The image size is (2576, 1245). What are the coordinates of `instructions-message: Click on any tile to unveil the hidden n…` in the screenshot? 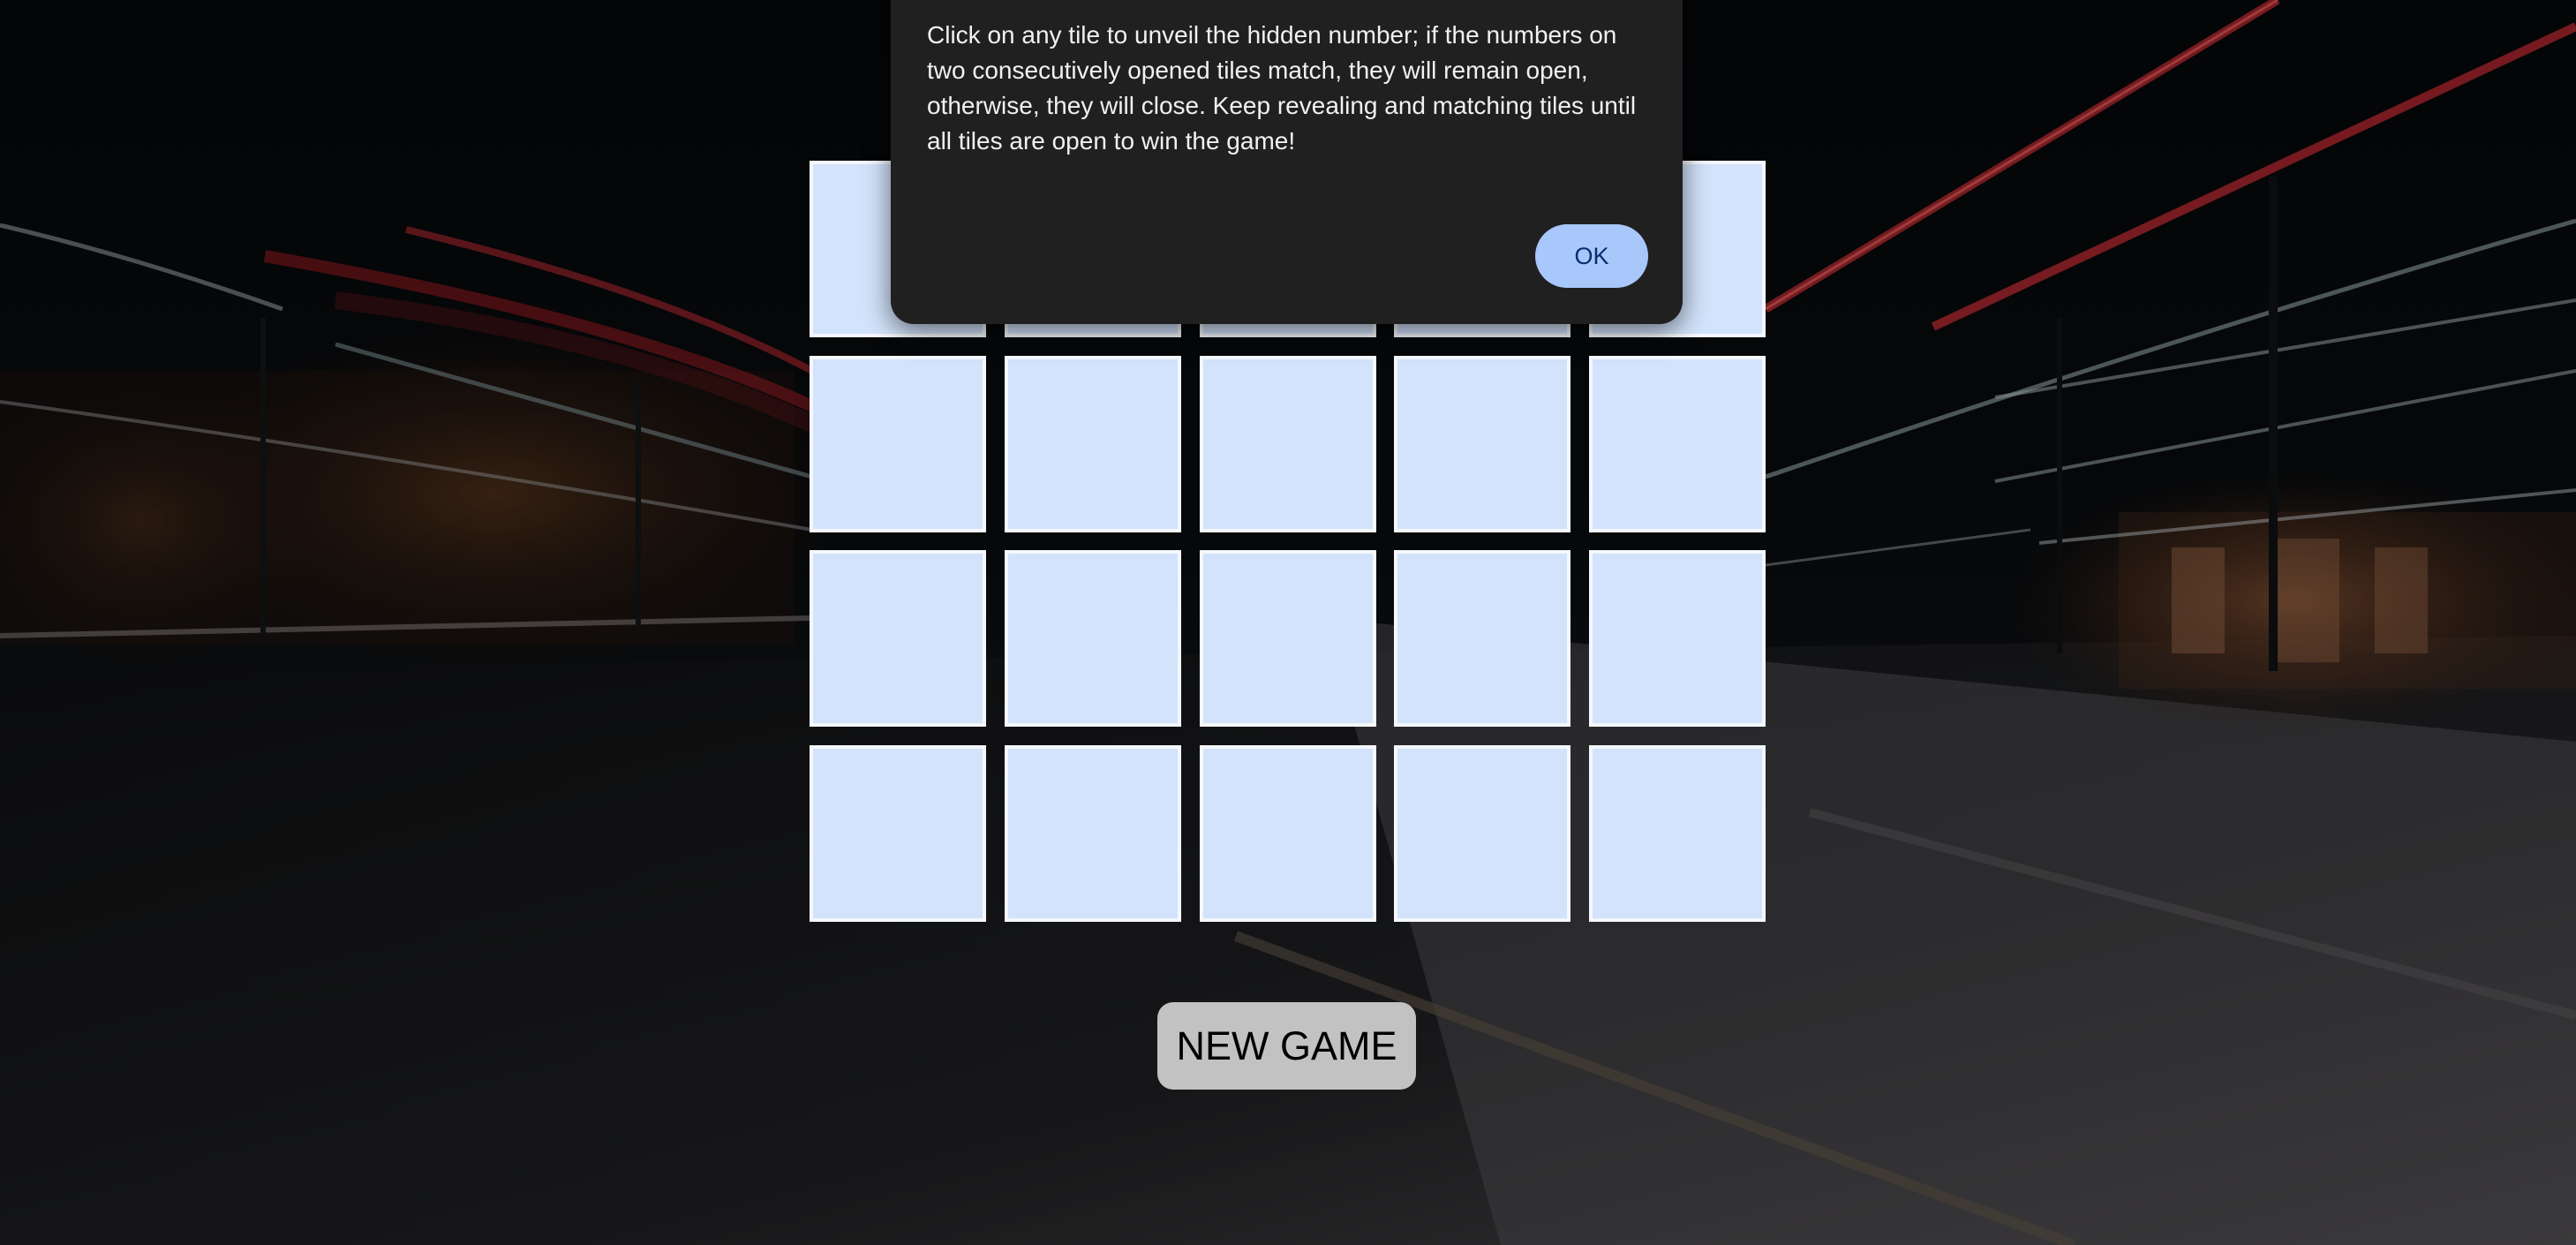 It's located at (1282, 88).